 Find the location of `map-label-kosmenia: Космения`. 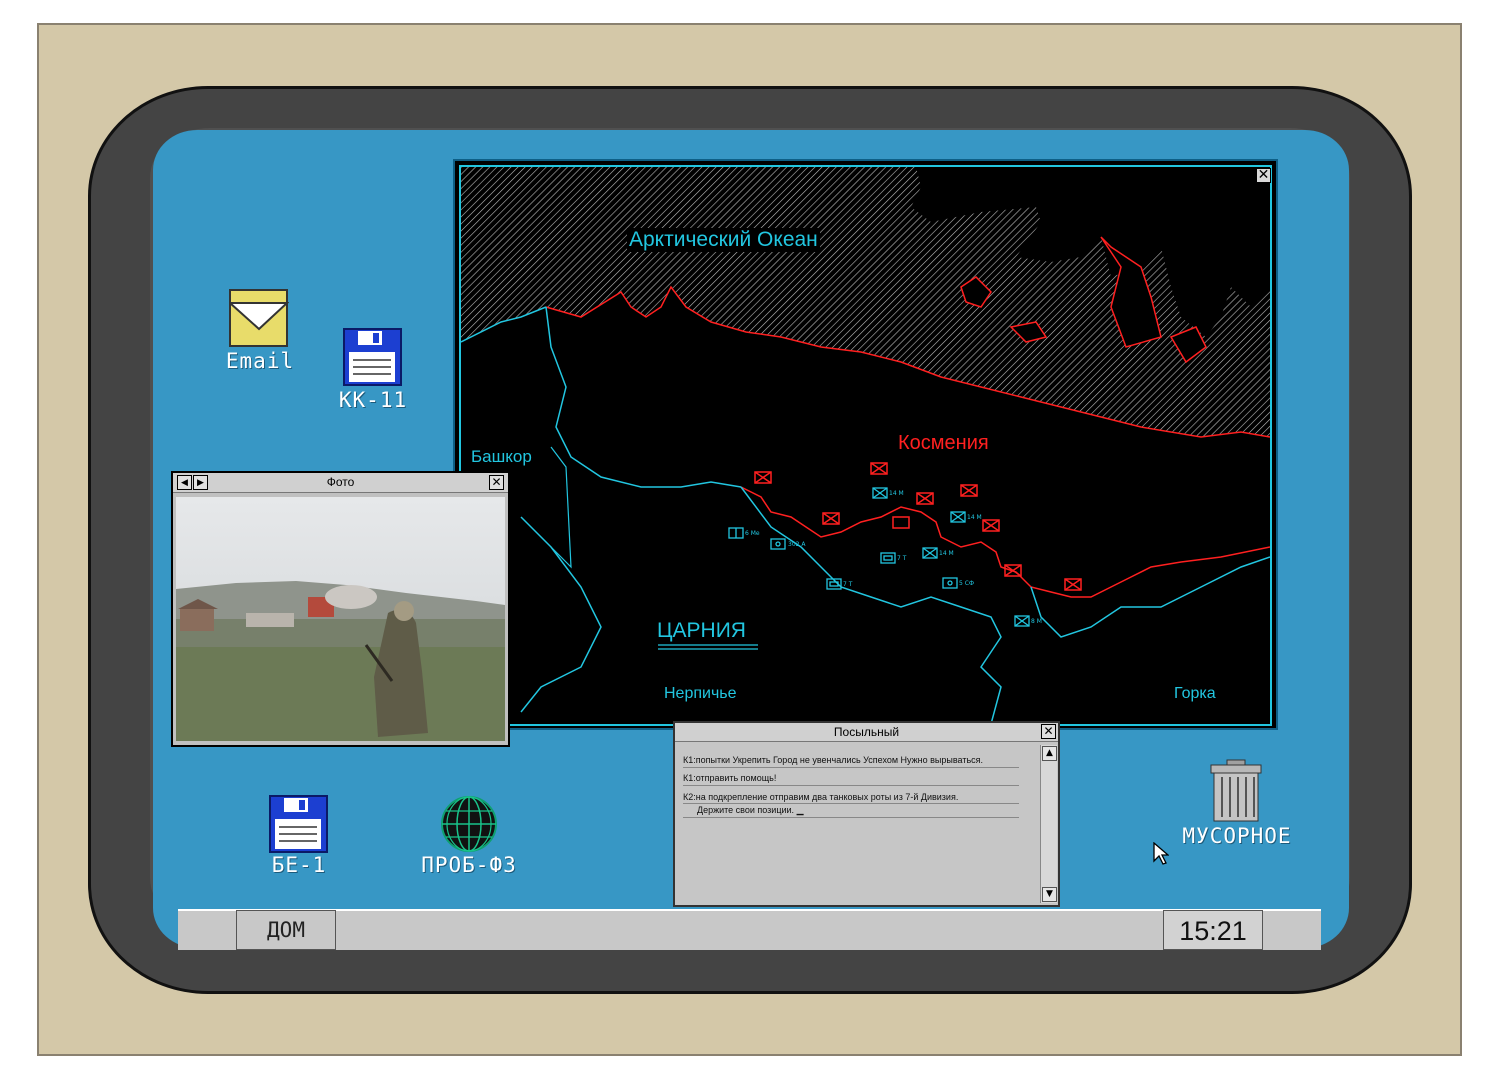

map-label-kosmenia: Космения is located at coordinates (943, 443).